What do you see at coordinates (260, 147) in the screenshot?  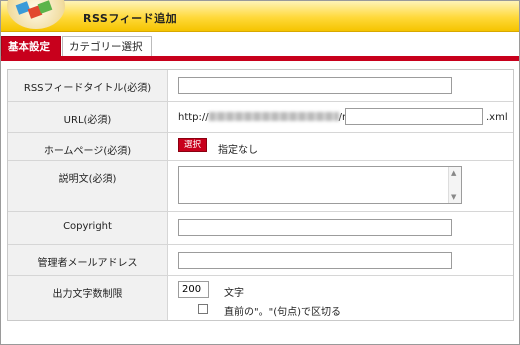 I see `row-homepage: ホームページ(必須) 選択 指定なし` at bounding box center [260, 147].